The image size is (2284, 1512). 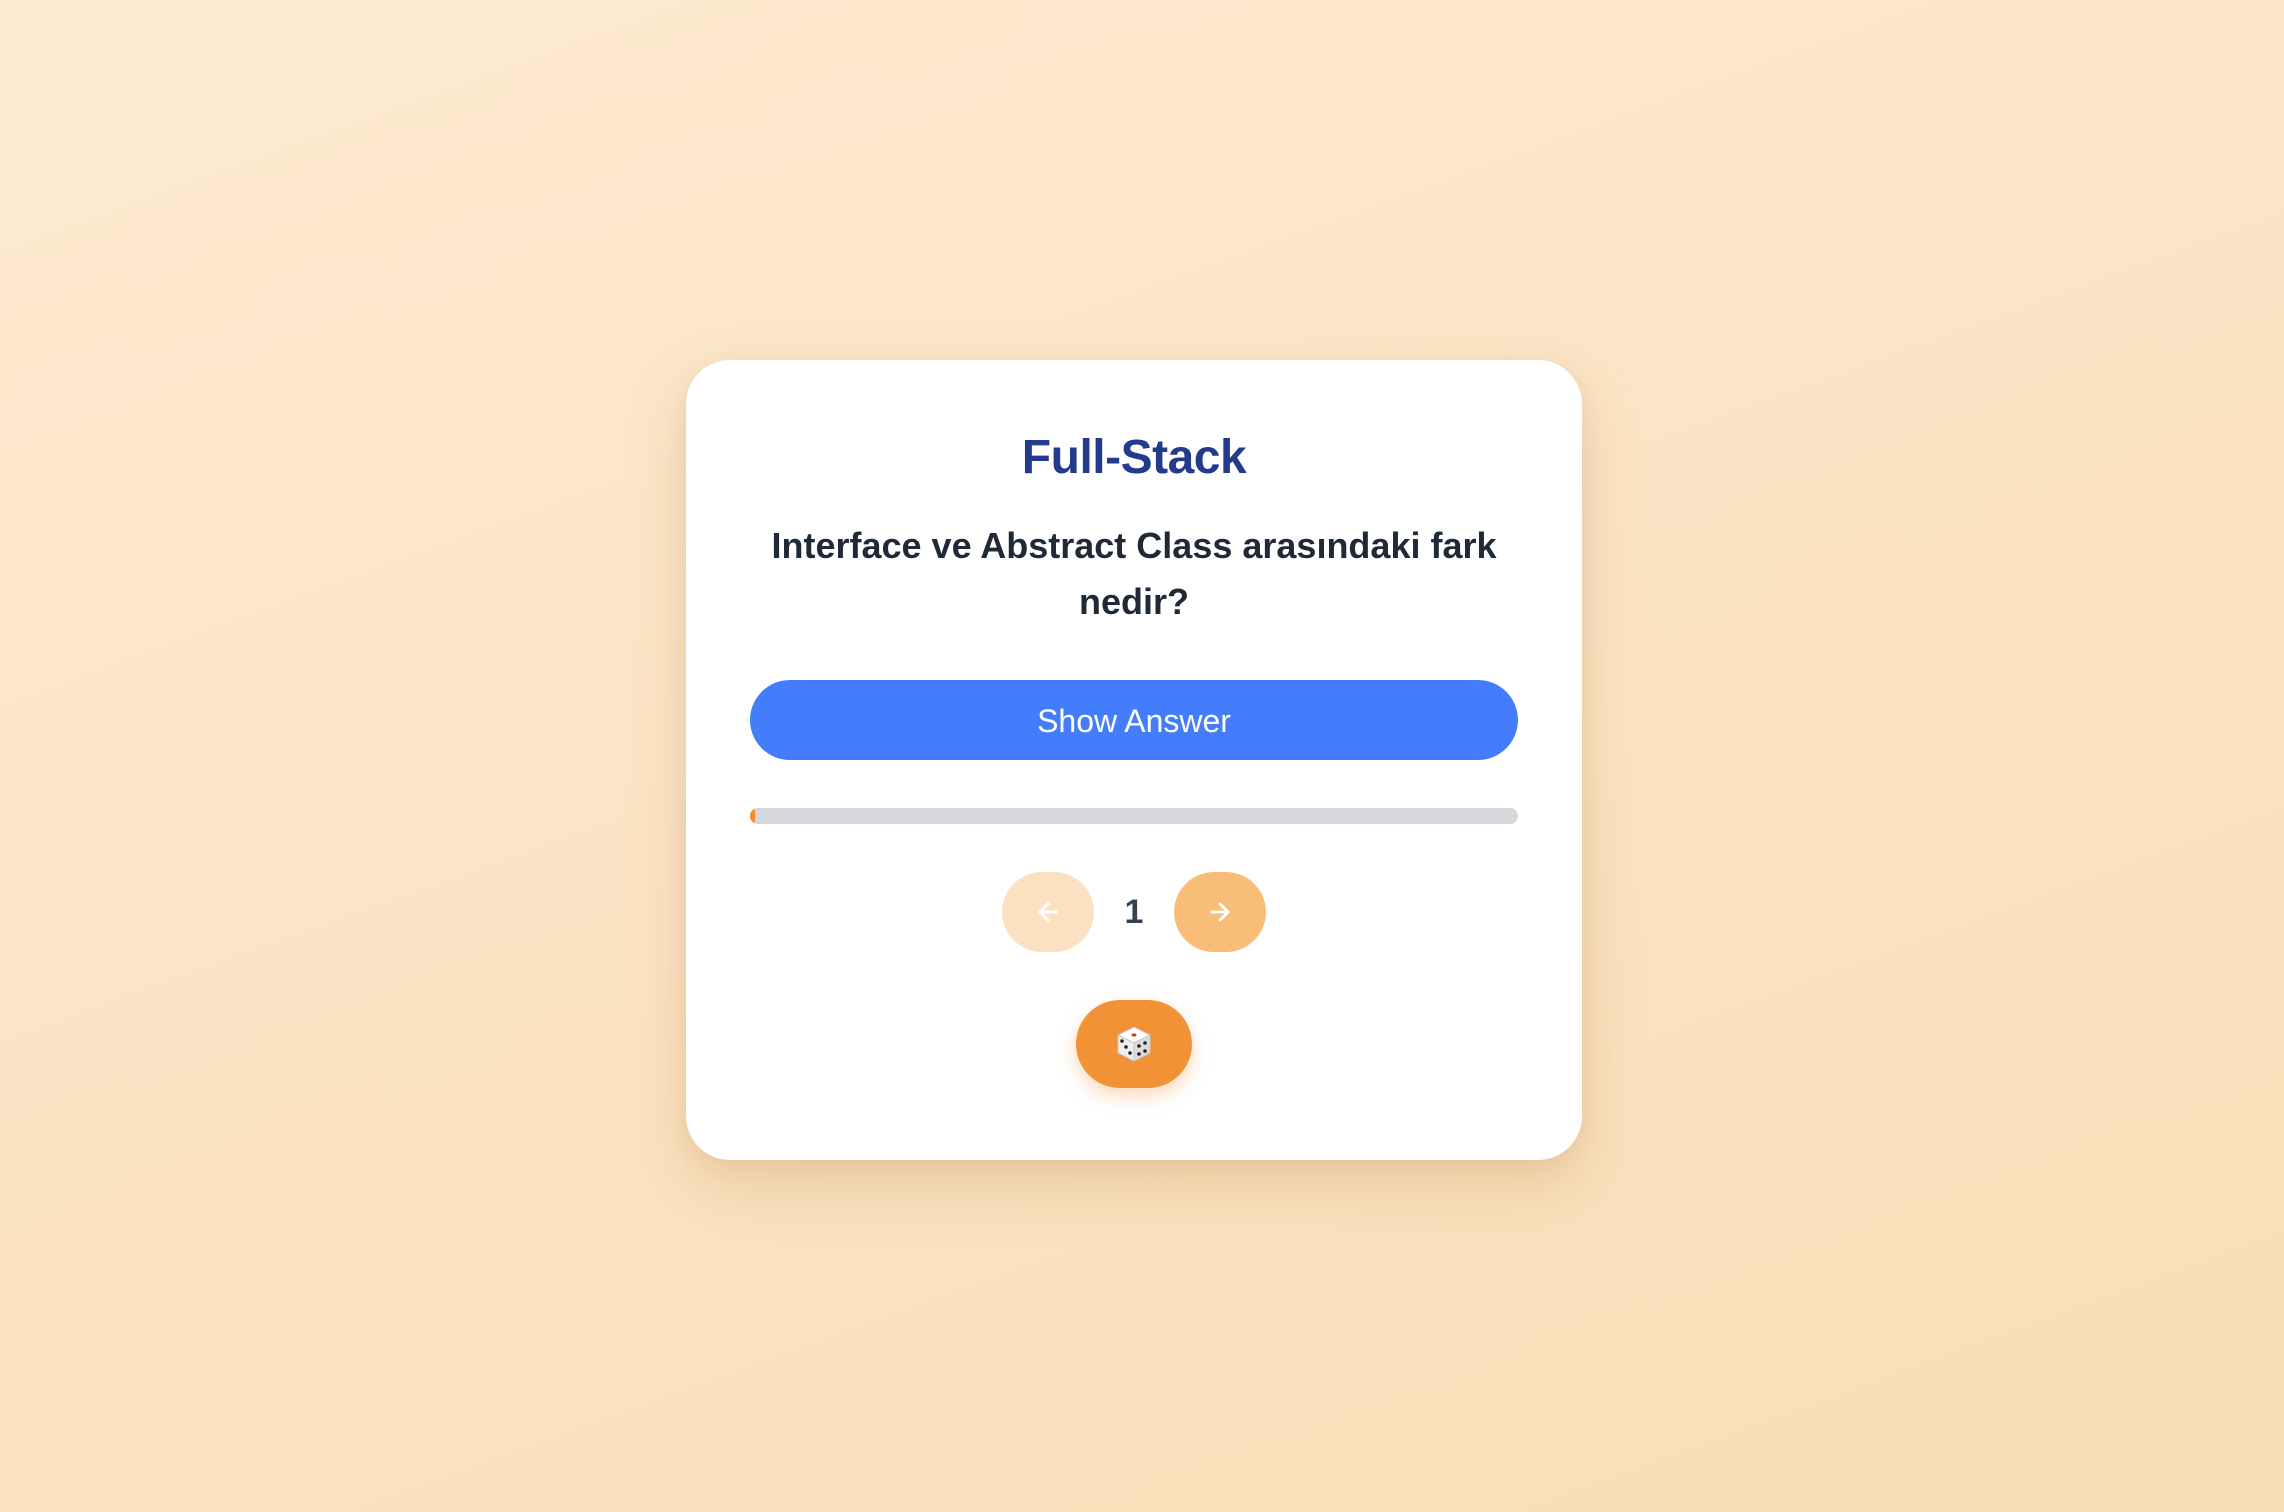 I want to click on next-button, so click(x=1220, y=912).